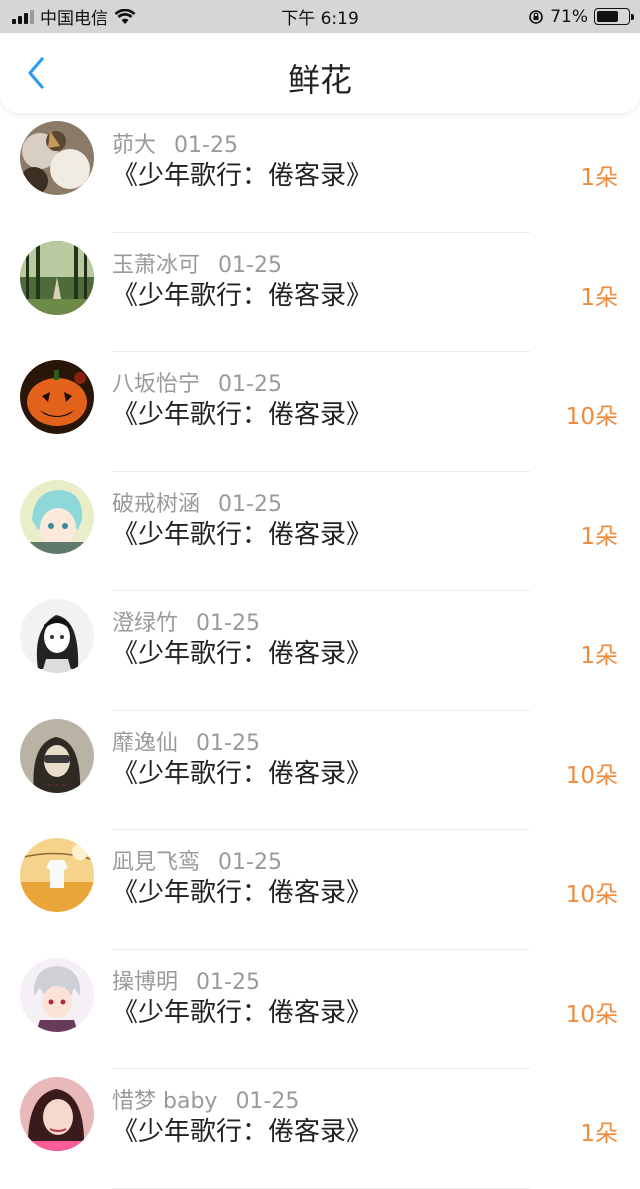 This screenshot has height=1189, width=640. I want to click on navigation-bar: 鲜花, so click(320, 73).